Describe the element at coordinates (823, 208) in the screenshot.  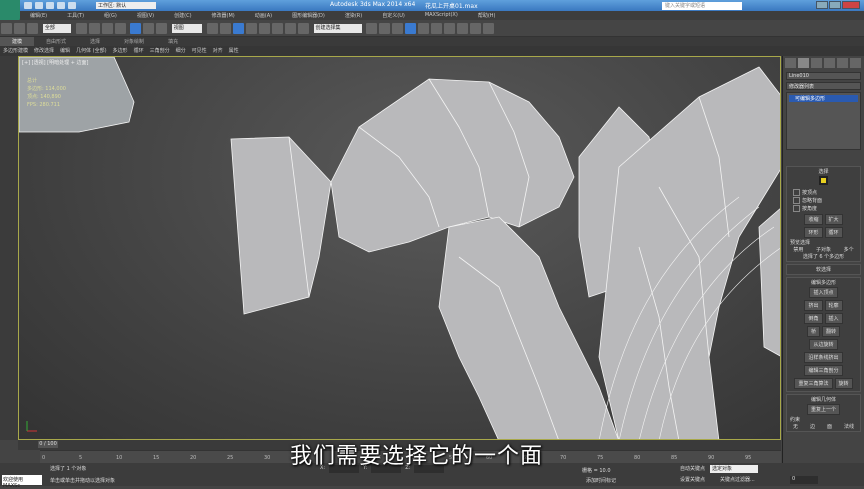
I see `by-angle-checkbox: 按角度` at that location.